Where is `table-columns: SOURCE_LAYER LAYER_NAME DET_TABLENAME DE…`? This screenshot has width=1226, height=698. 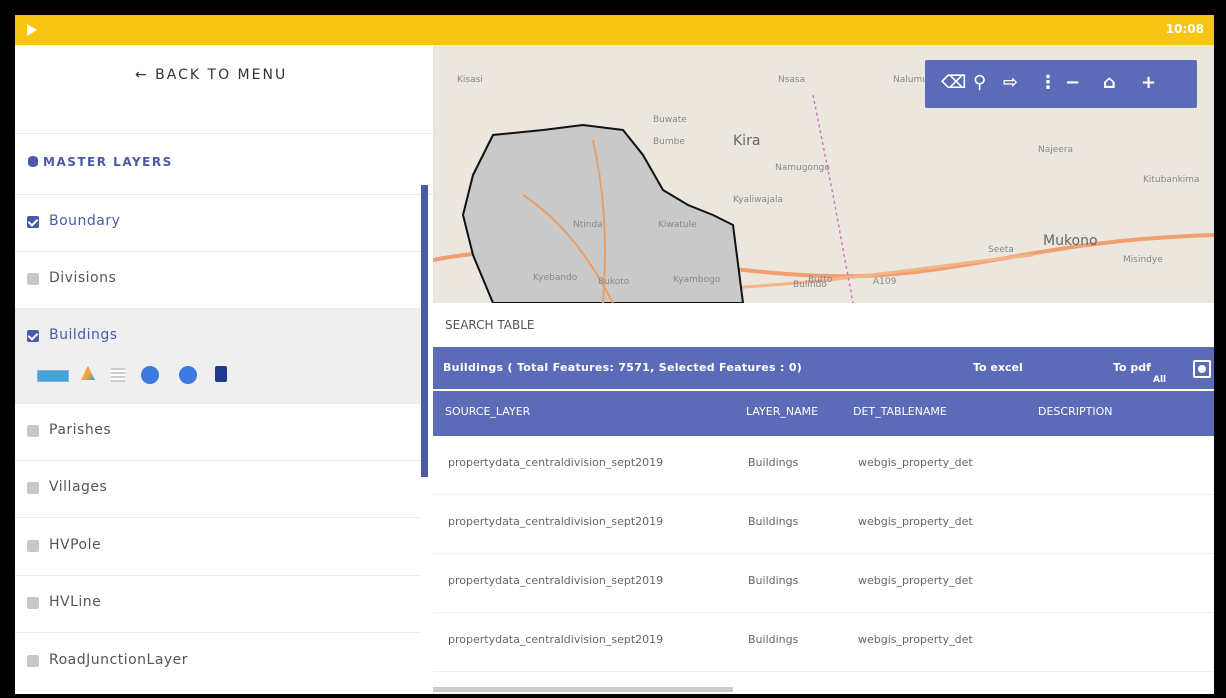 table-columns: SOURCE_LAYER LAYER_NAME DET_TABLENAME DE… is located at coordinates (823, 413).